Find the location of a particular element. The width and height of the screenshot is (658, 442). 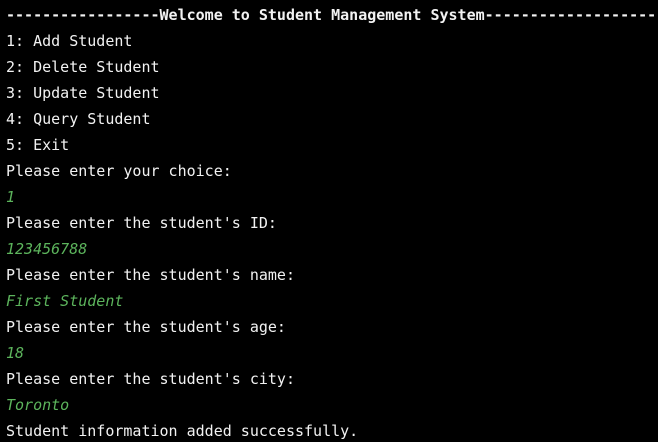

success-message: Student information added successfully. is located at coordinates (182, 431).